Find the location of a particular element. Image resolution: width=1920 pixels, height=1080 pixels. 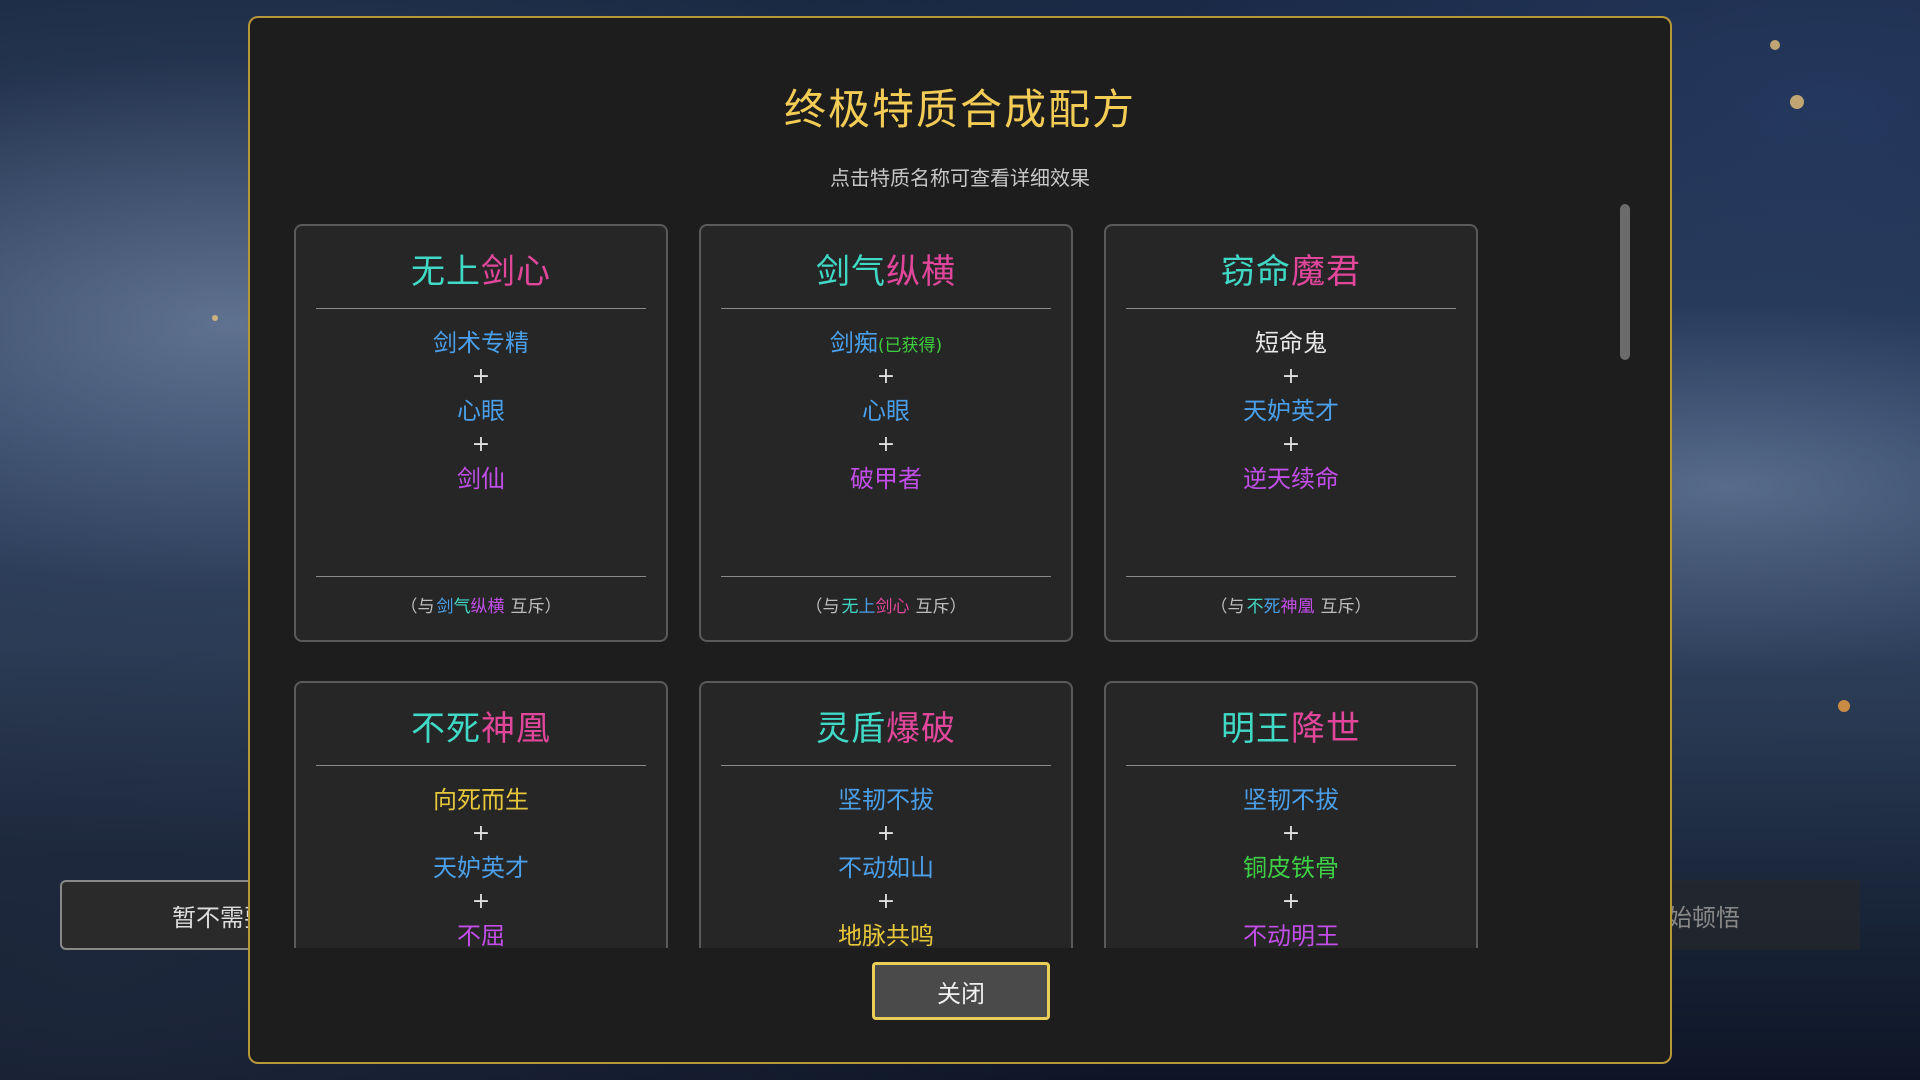

card-title: 不死神凰 is located at coordinates (481, 725).